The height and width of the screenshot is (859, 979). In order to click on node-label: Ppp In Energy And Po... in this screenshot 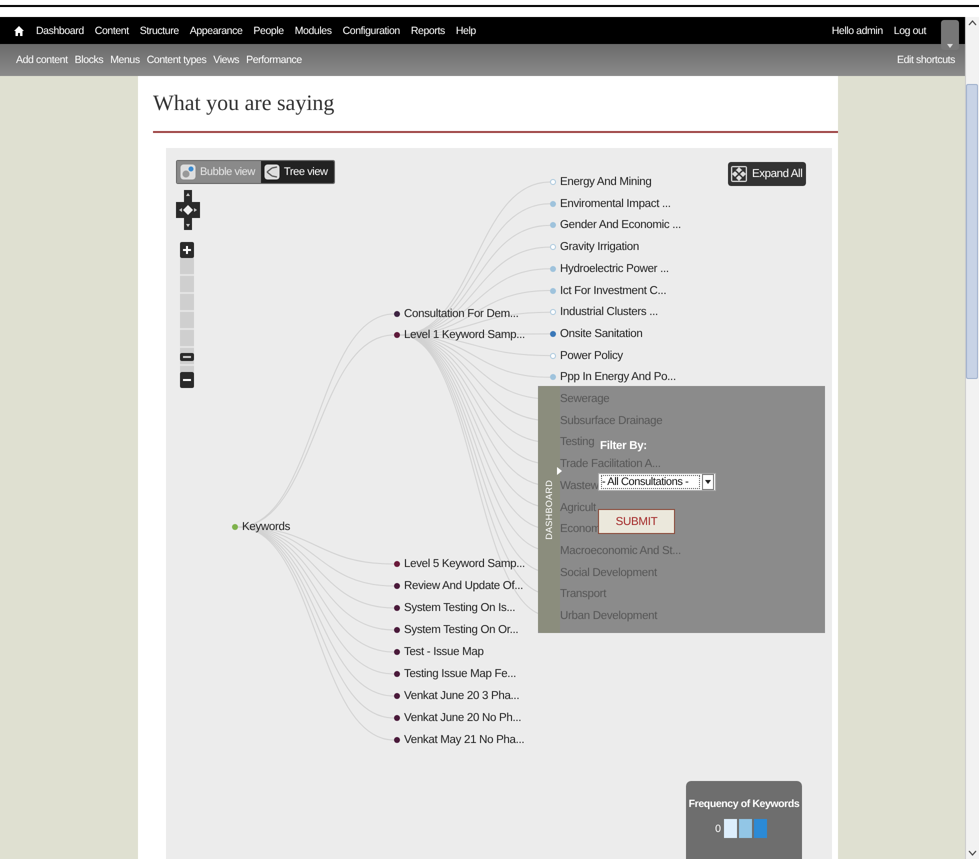, I will do `click(618, 377)`.